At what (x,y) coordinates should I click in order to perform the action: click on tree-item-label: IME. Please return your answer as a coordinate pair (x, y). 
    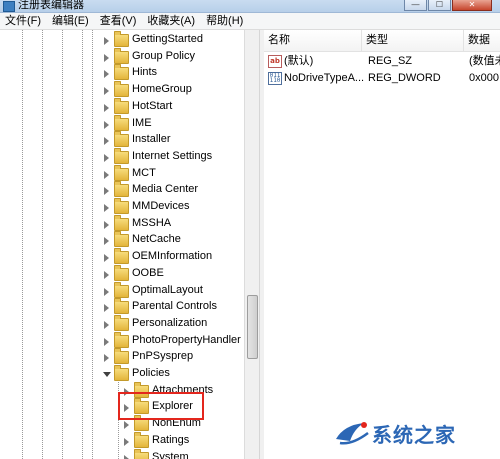
    Looking at the image, I should click on (142, 122).